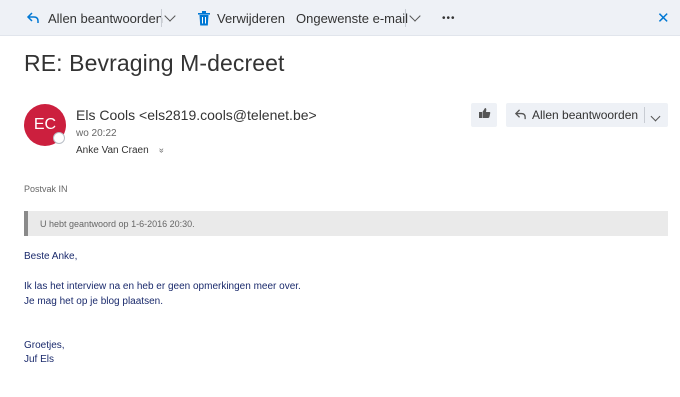  Describe the element at coordinates (346, 223) in the screenshot. I see `replied-notice: U hebt geantwoord op 1-6-2016 20:30.` at that location.